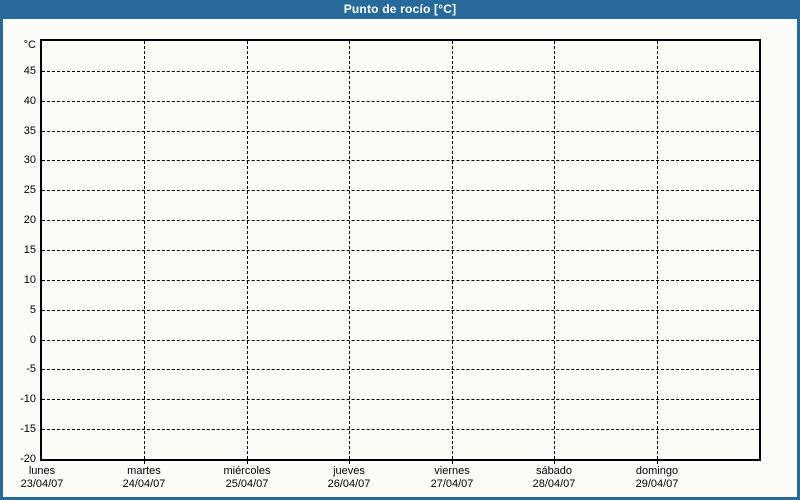 The image size is (800, 500). I want to click on x-day-label: jueves 26/04/07, so click(349, 478).